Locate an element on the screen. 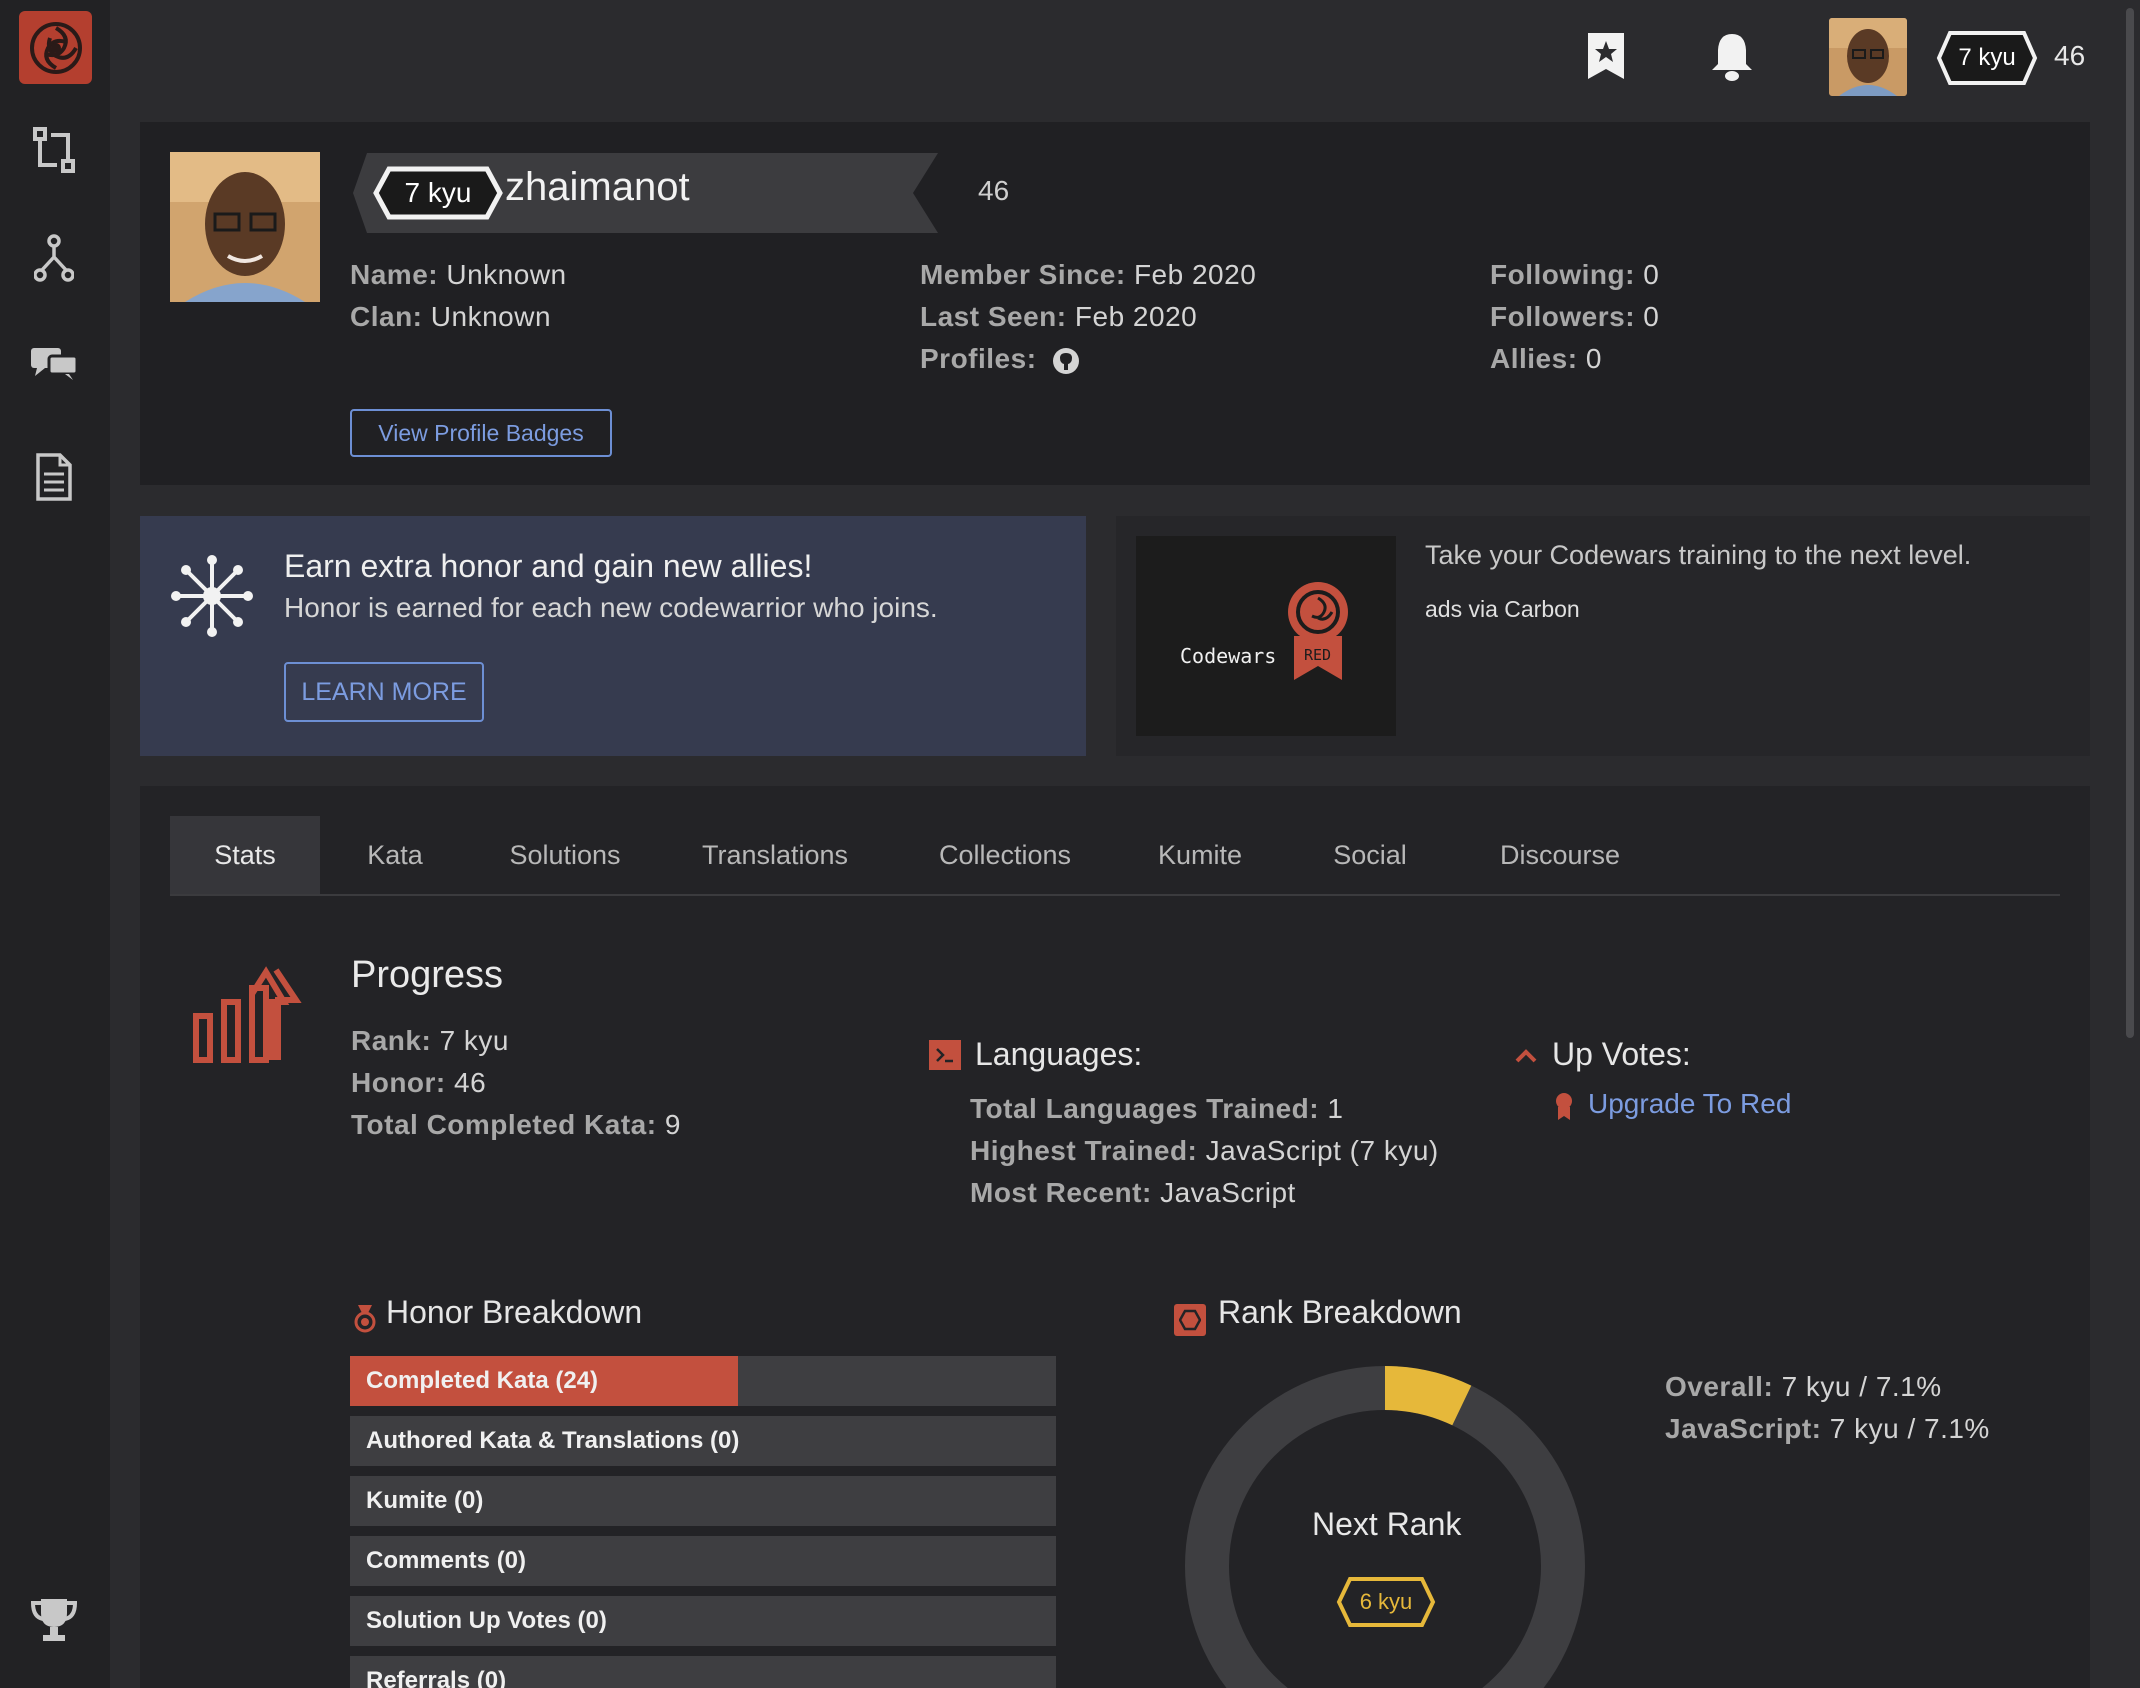  honor-bar-label: Kumite (0) is located at coordinates (425, 1500).